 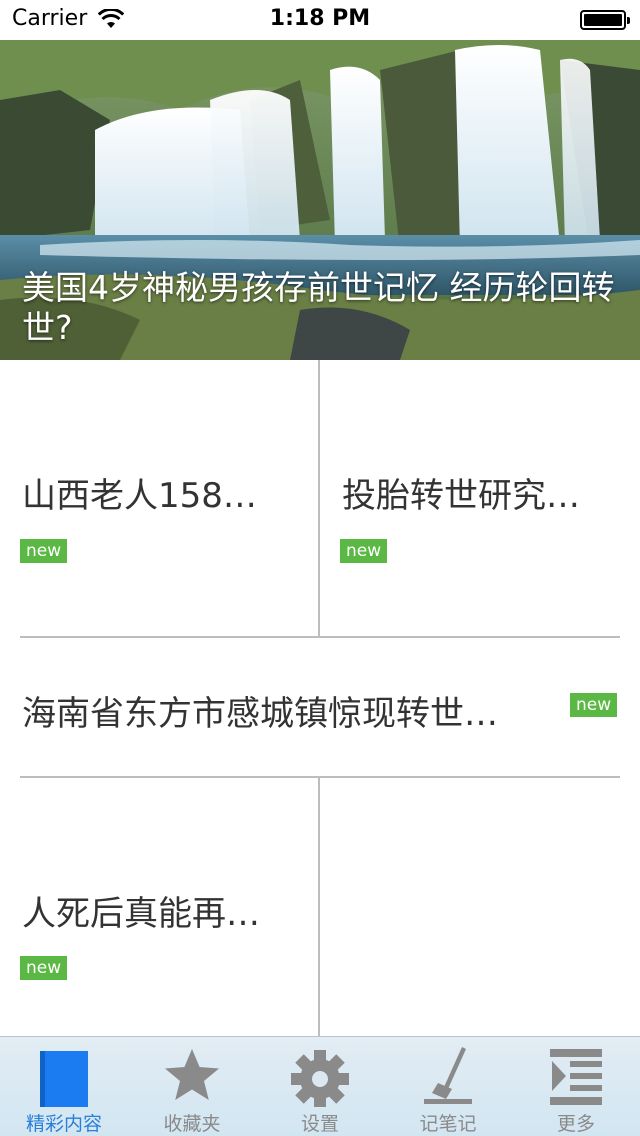 What do you see at coordinates (318, 307) in the screenshot?
I see `hero-title: 美国4岁神秘男孩存前世记忆 经历轮回转世?` at bounding box center [318, 307].